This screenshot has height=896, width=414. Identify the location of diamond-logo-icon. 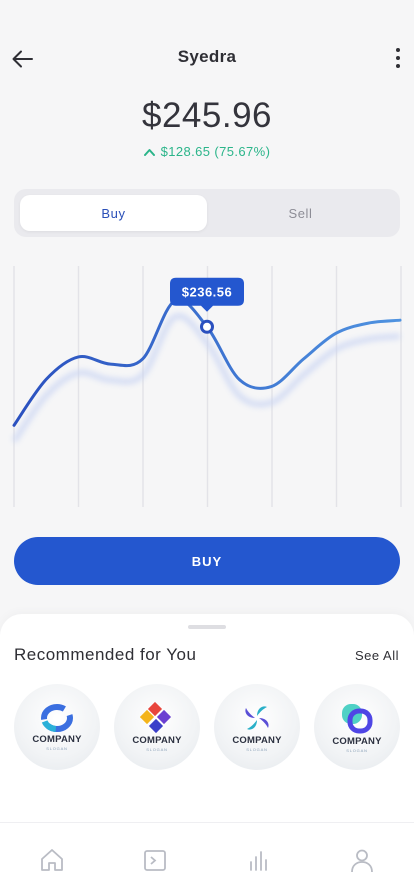
(156, 718).